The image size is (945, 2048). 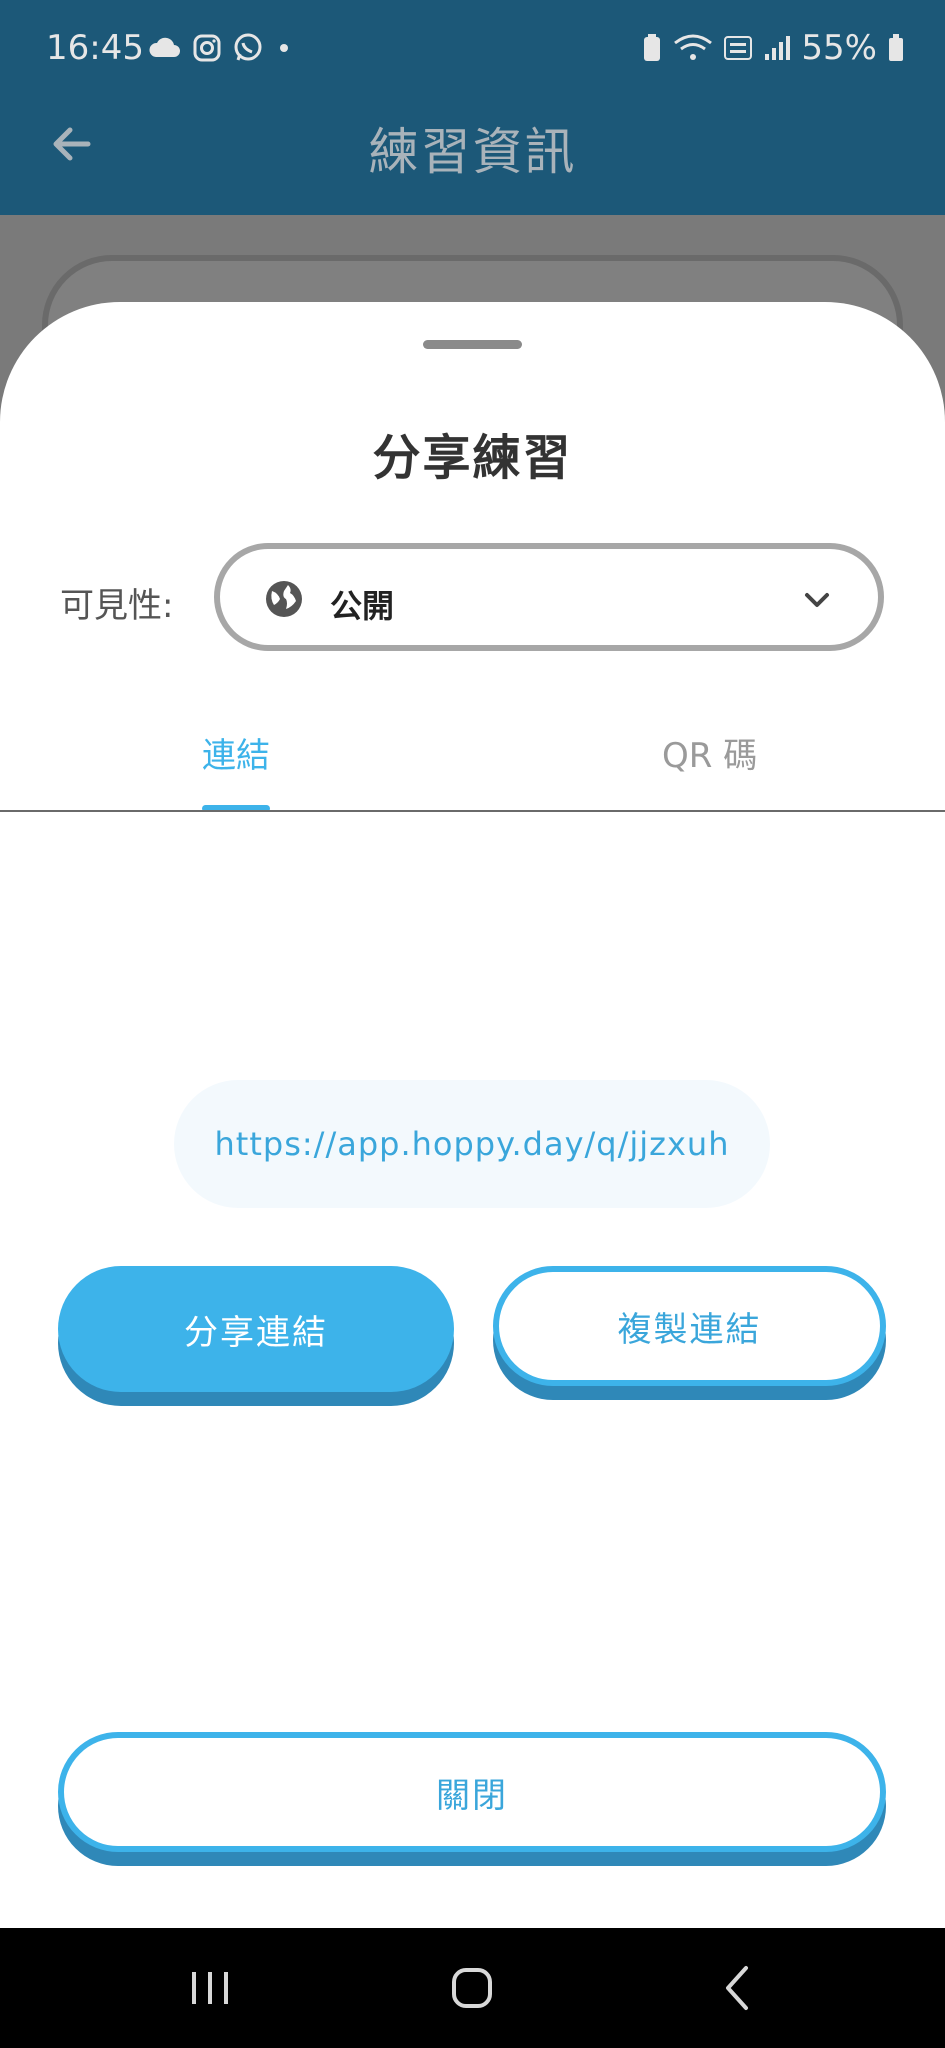 I want to click on tab-qr-code: QR 碼, so click(x=709, y=752).